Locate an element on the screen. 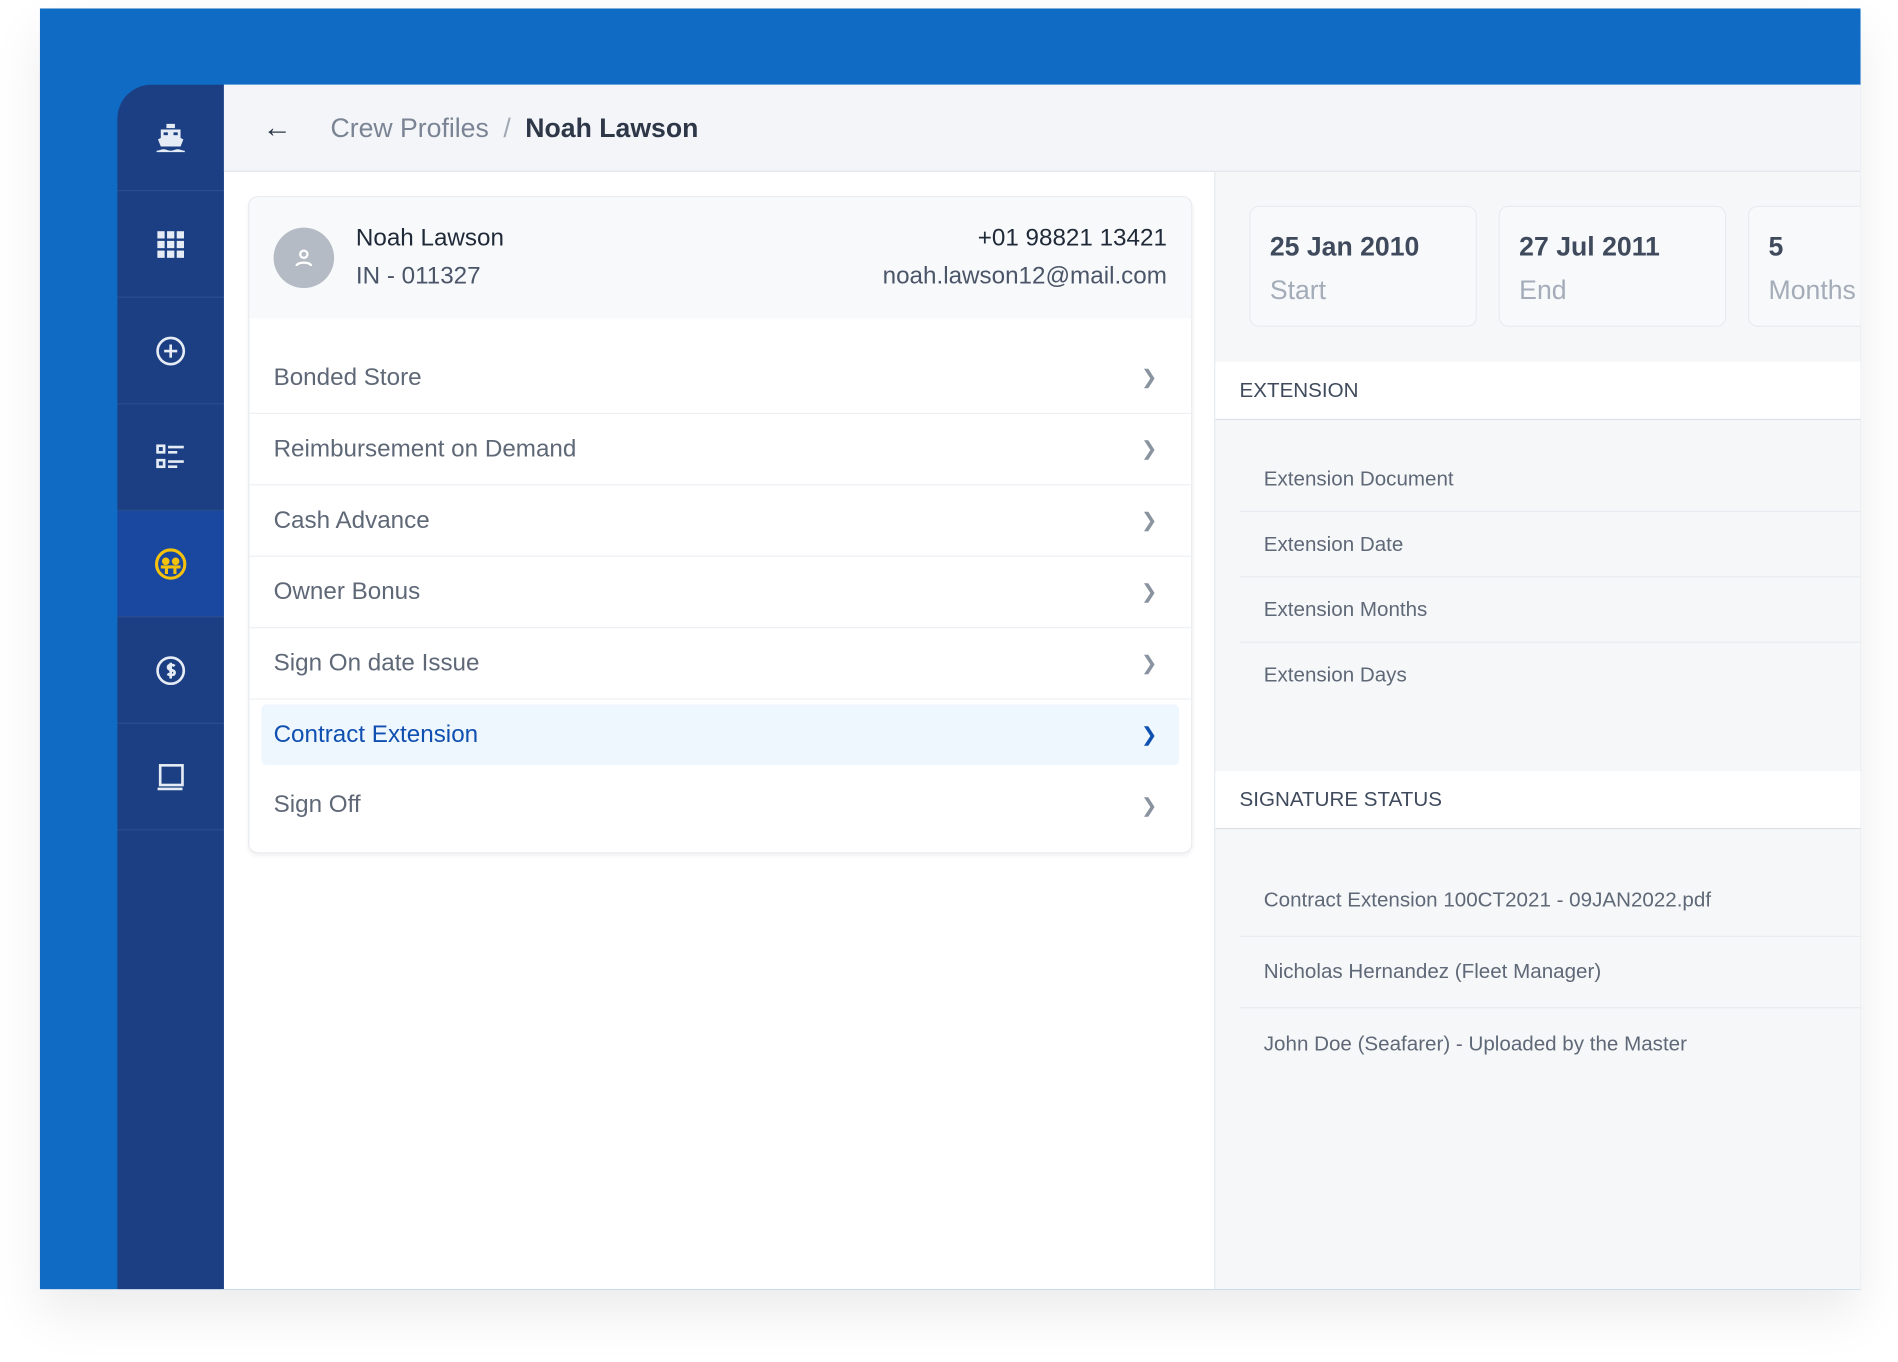  summary-value: 5 is located at coordinates (1776, 246).